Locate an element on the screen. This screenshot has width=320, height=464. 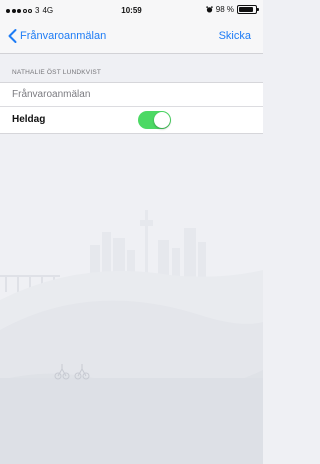
back-button: Frånvaroanmälan is located at coordinates (56, 36).